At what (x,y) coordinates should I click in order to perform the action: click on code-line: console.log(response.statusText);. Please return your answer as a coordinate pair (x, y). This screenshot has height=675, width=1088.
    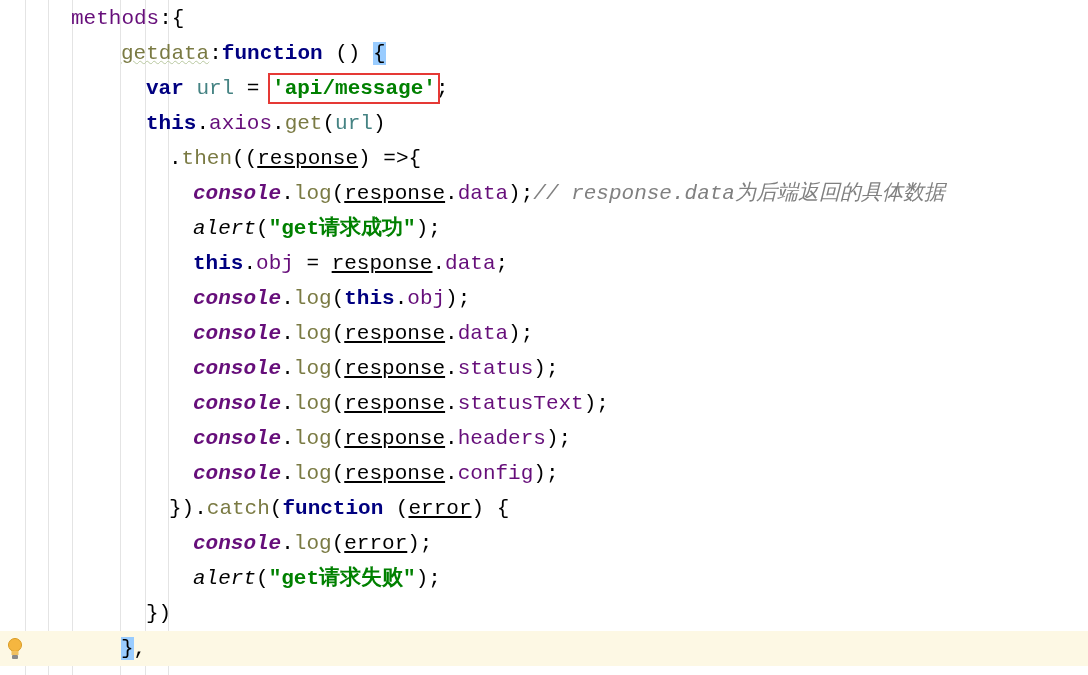
    Looking at the image, I should click on (401, 403).